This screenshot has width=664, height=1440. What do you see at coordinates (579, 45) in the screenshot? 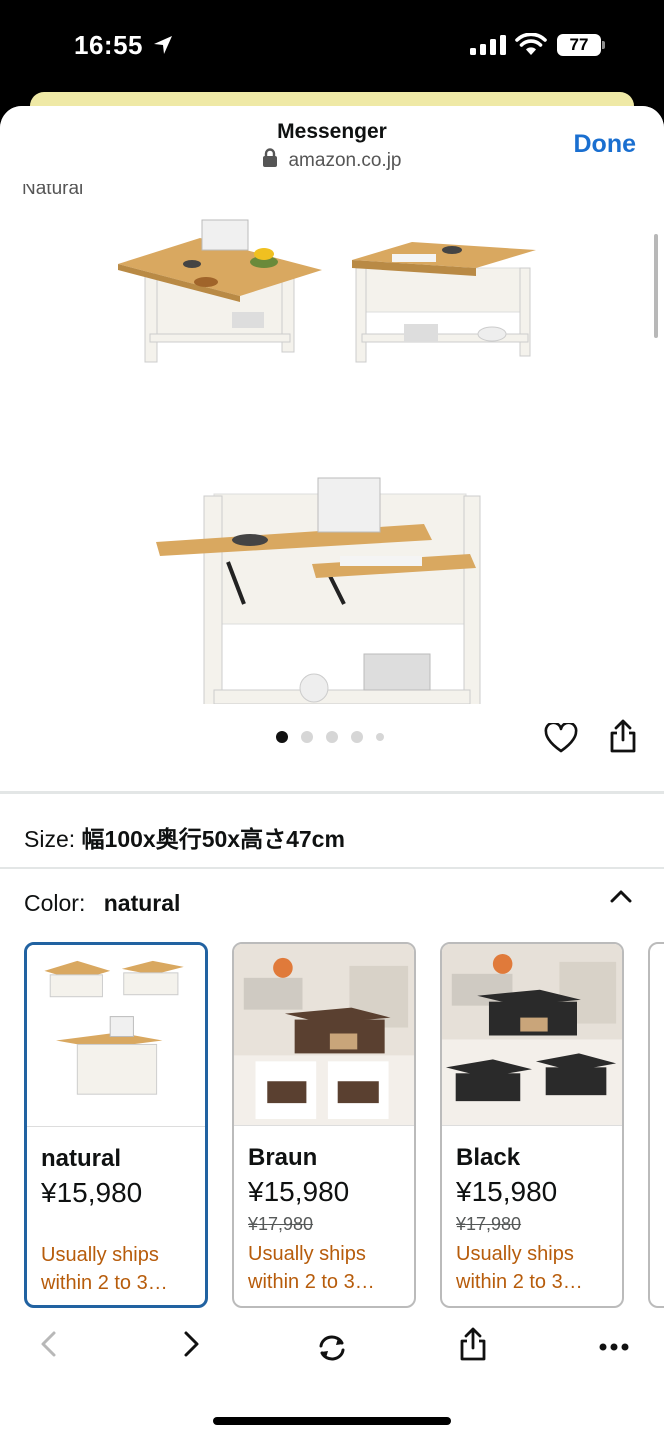
I see `battery-indicator: 77` at bounding box center [579, 45].